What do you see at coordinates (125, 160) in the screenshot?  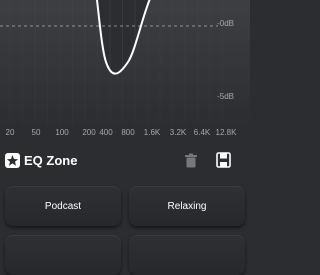 I see `eq-zone-bar: EQ Zone` at bounding box center [125, 160].